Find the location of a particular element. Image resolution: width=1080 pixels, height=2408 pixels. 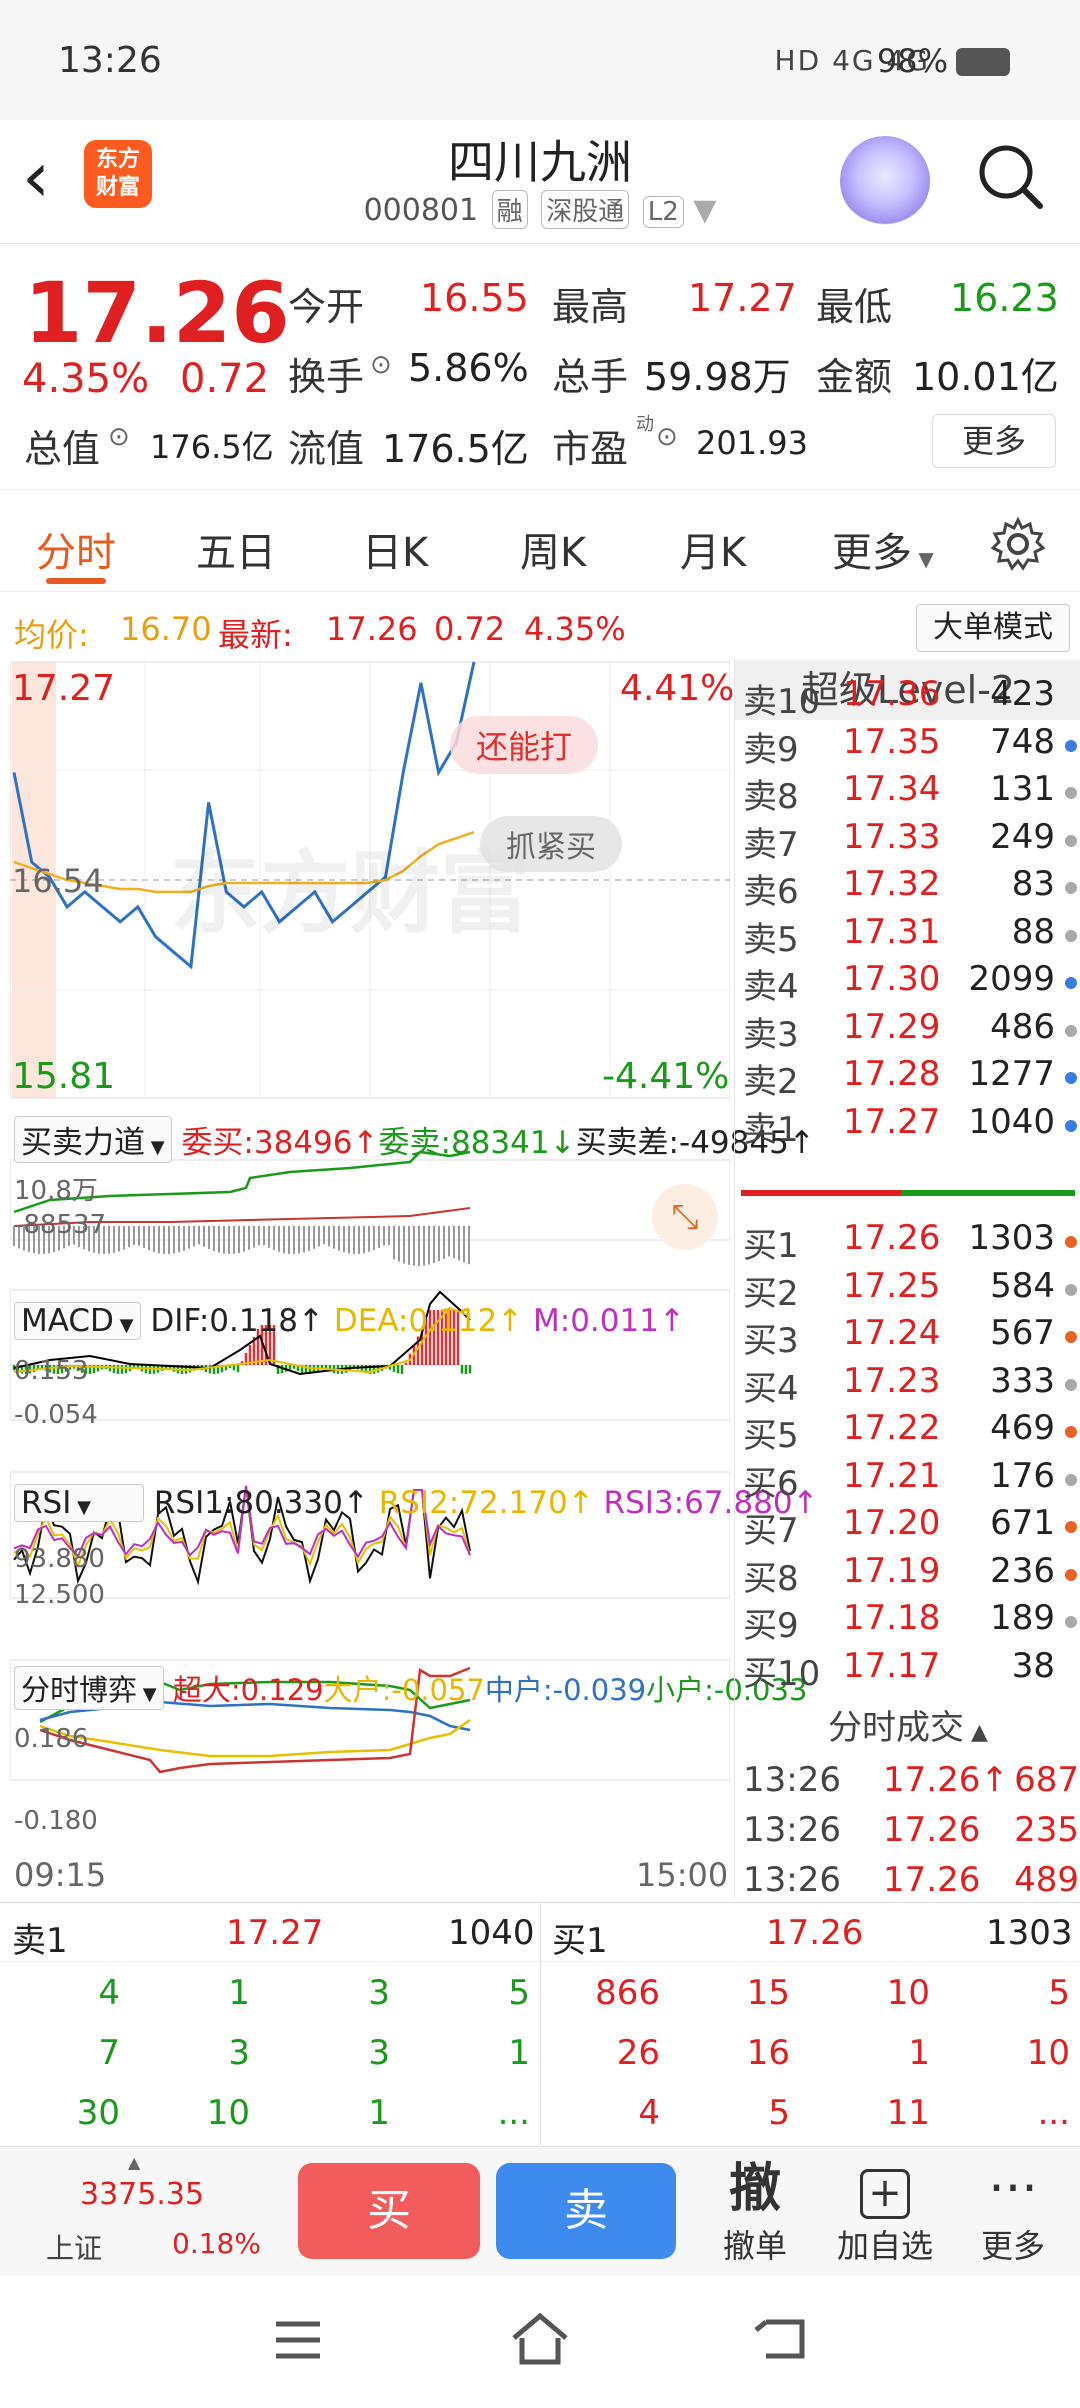

latest-change: 0.72 is located at coordinates (470, 629).